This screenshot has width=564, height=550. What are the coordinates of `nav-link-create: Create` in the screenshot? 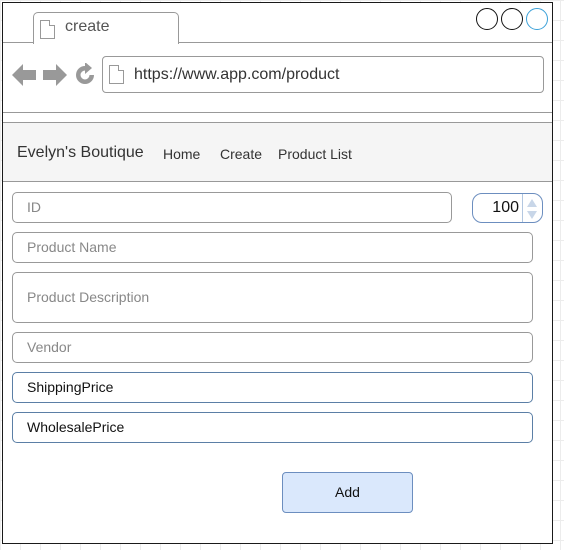 It's located at (241, 154).